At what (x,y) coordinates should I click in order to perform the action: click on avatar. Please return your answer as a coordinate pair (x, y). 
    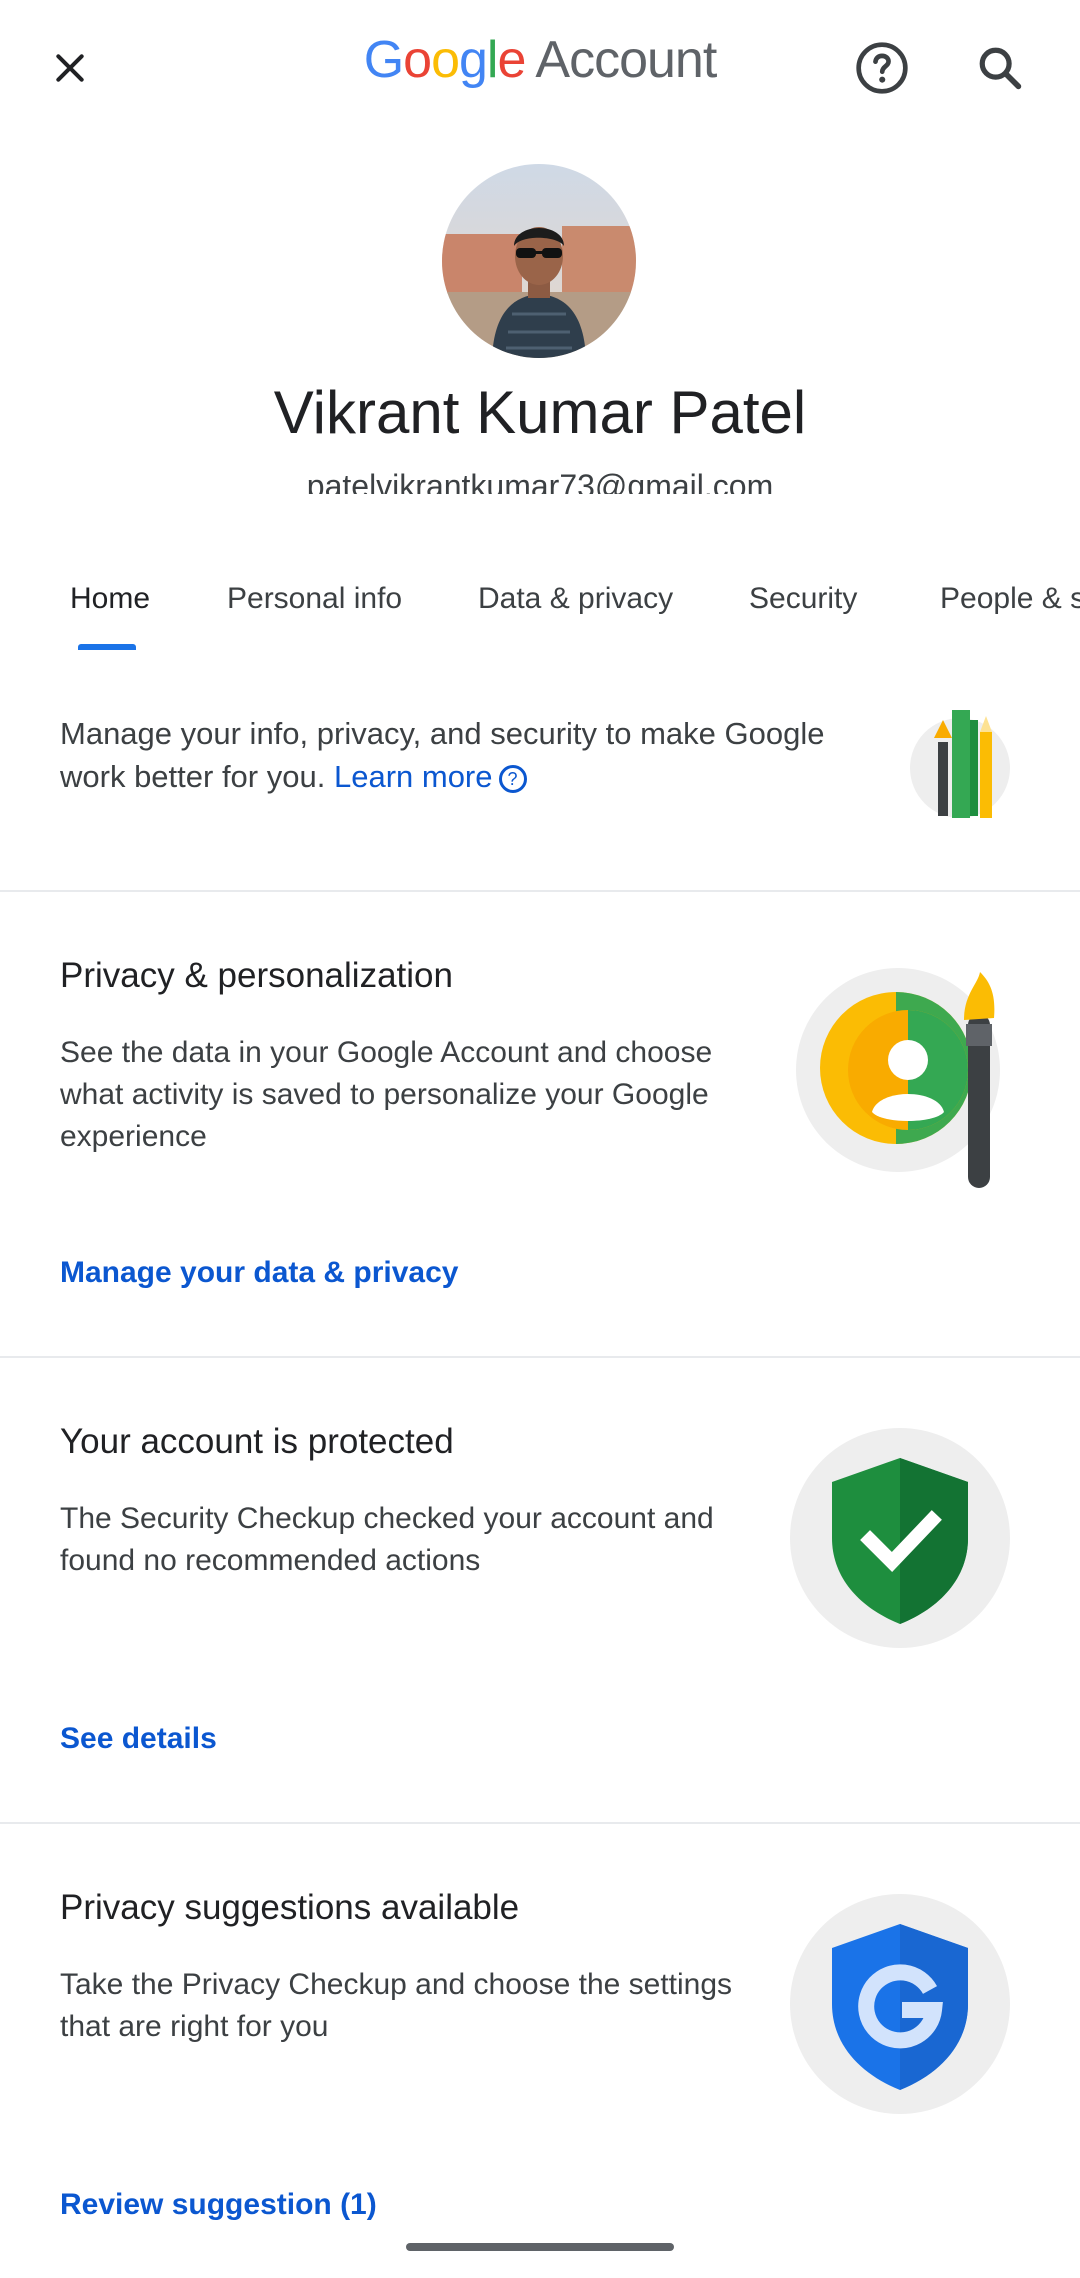
    Looking at the image, I should click on (539, 261).